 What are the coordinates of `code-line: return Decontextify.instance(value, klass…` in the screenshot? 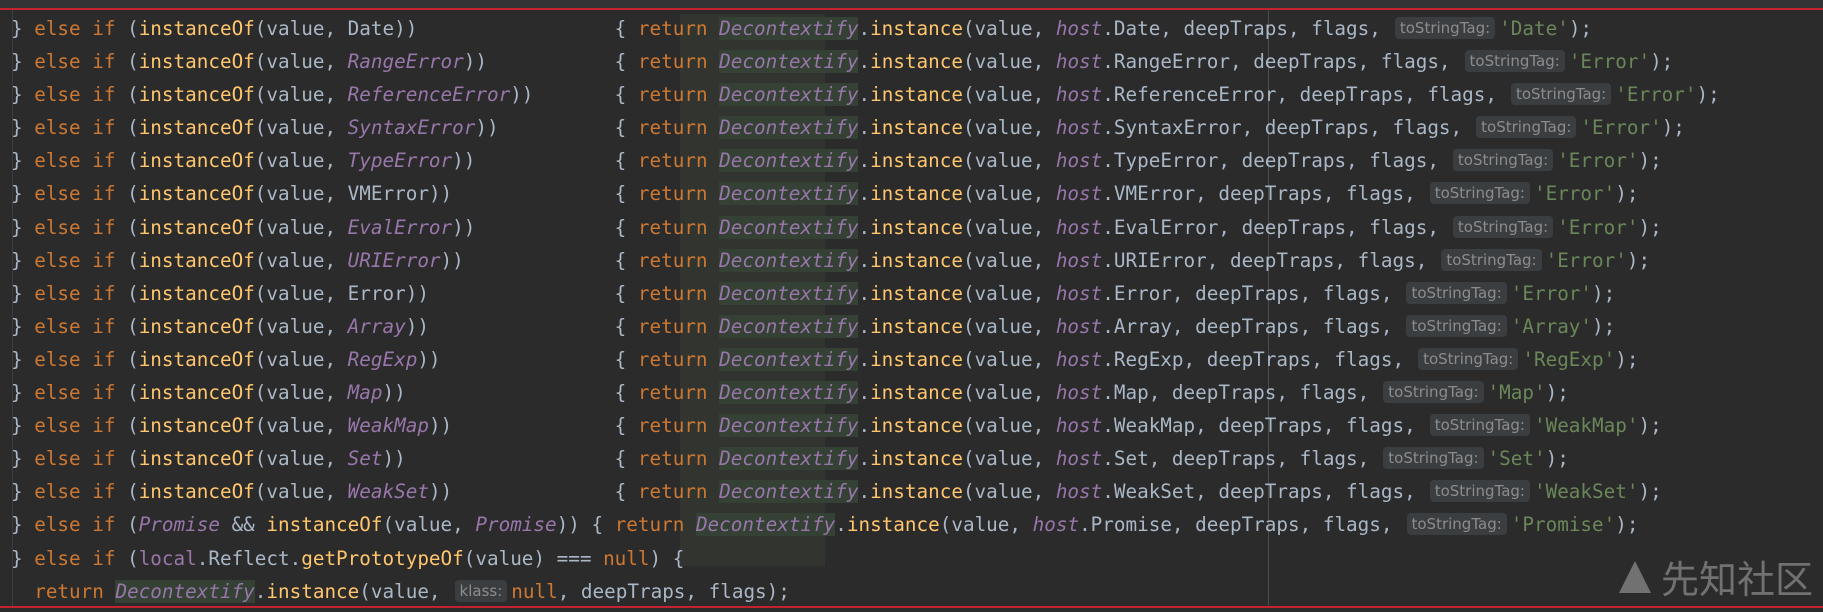 It's located at (865, 591).